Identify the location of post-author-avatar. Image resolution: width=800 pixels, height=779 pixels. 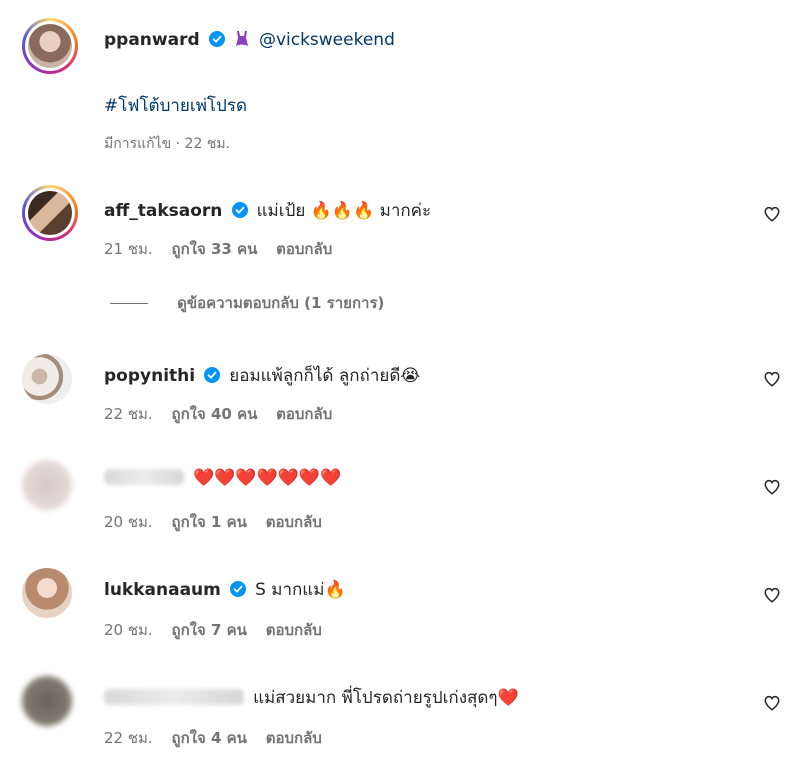
(50, 46).